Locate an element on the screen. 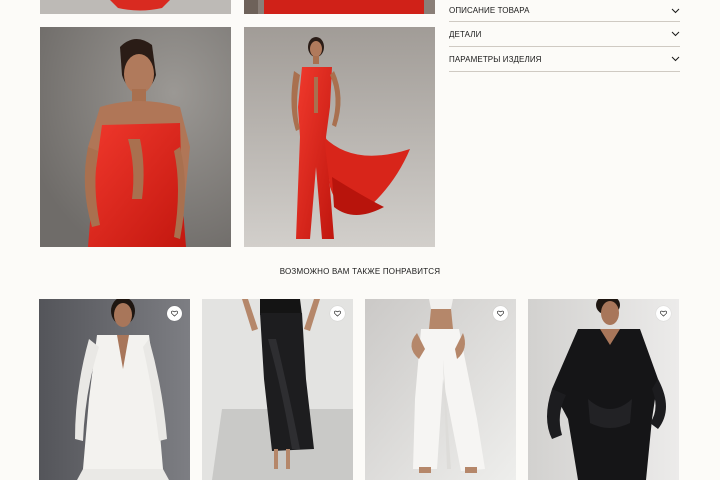 The image size is (720, 480). recommendation-card-black-shirt is located at coordinates (603, 389).